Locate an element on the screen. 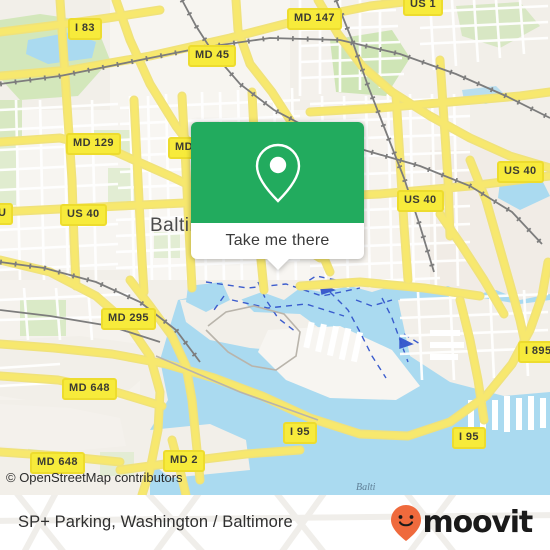 This screenshot has width=550, height=550. shield-md45: MD 45 is located at coordinates (212, 56).